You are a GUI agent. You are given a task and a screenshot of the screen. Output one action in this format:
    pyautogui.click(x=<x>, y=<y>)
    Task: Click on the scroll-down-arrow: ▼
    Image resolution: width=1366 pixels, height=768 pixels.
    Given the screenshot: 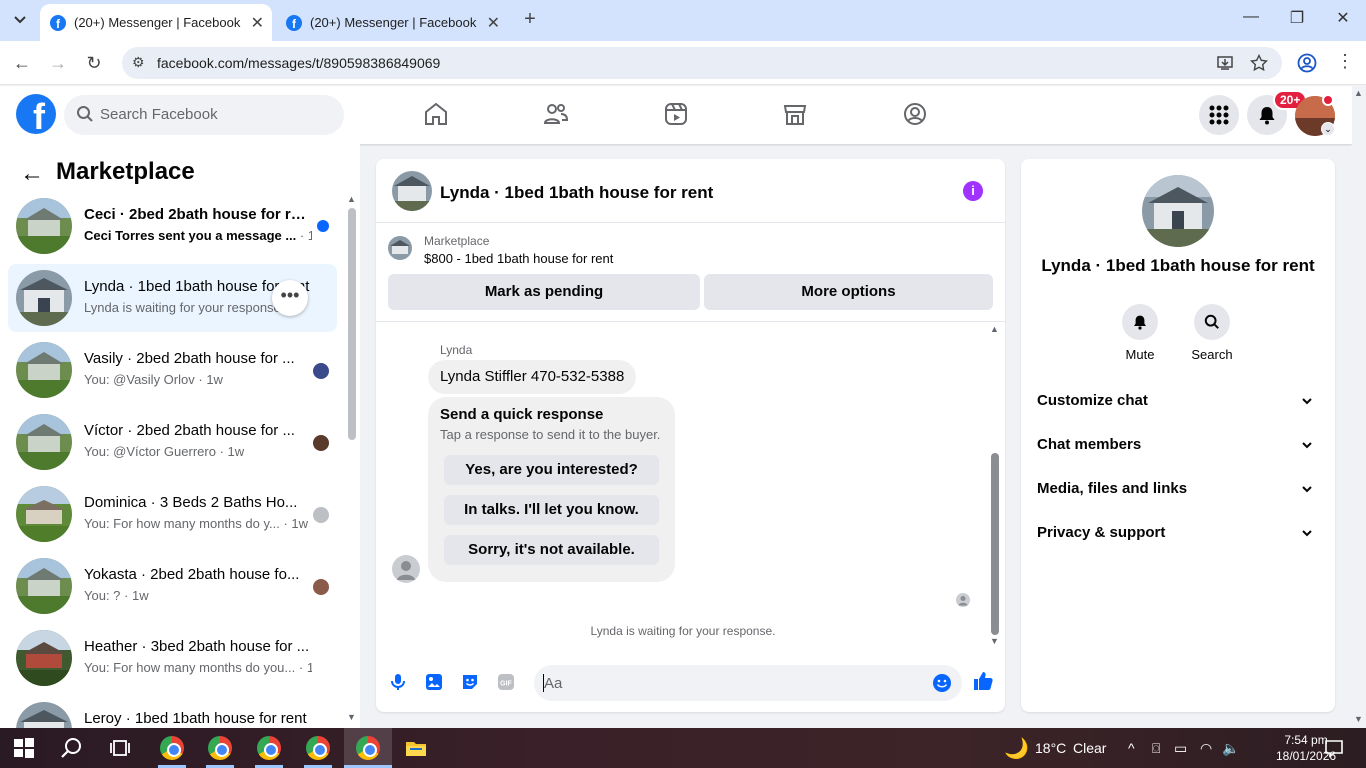 What is the action you would take?
    pyautogui.click(x=351, y=717)
    